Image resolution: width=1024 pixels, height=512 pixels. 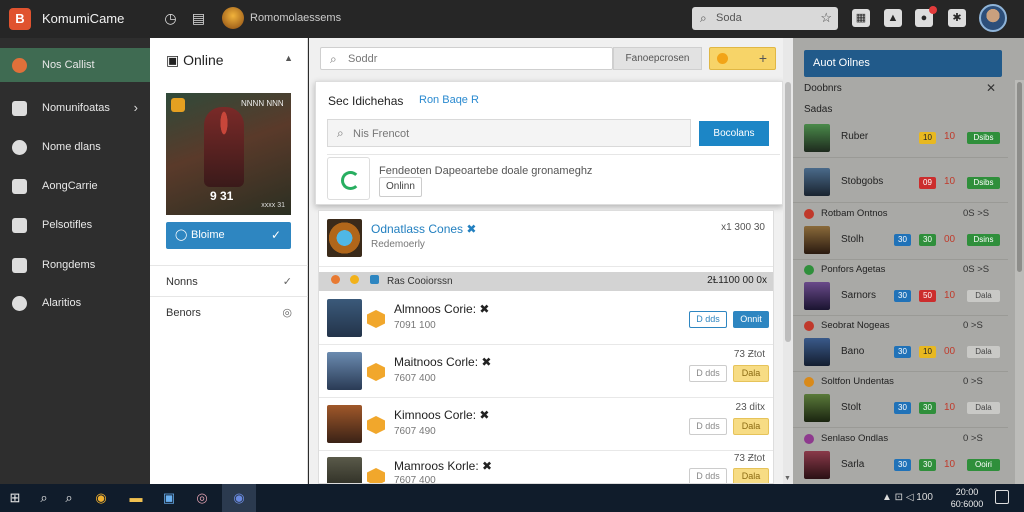 I want to click on panel-row-label: Benors, so click(x=183, y=313).